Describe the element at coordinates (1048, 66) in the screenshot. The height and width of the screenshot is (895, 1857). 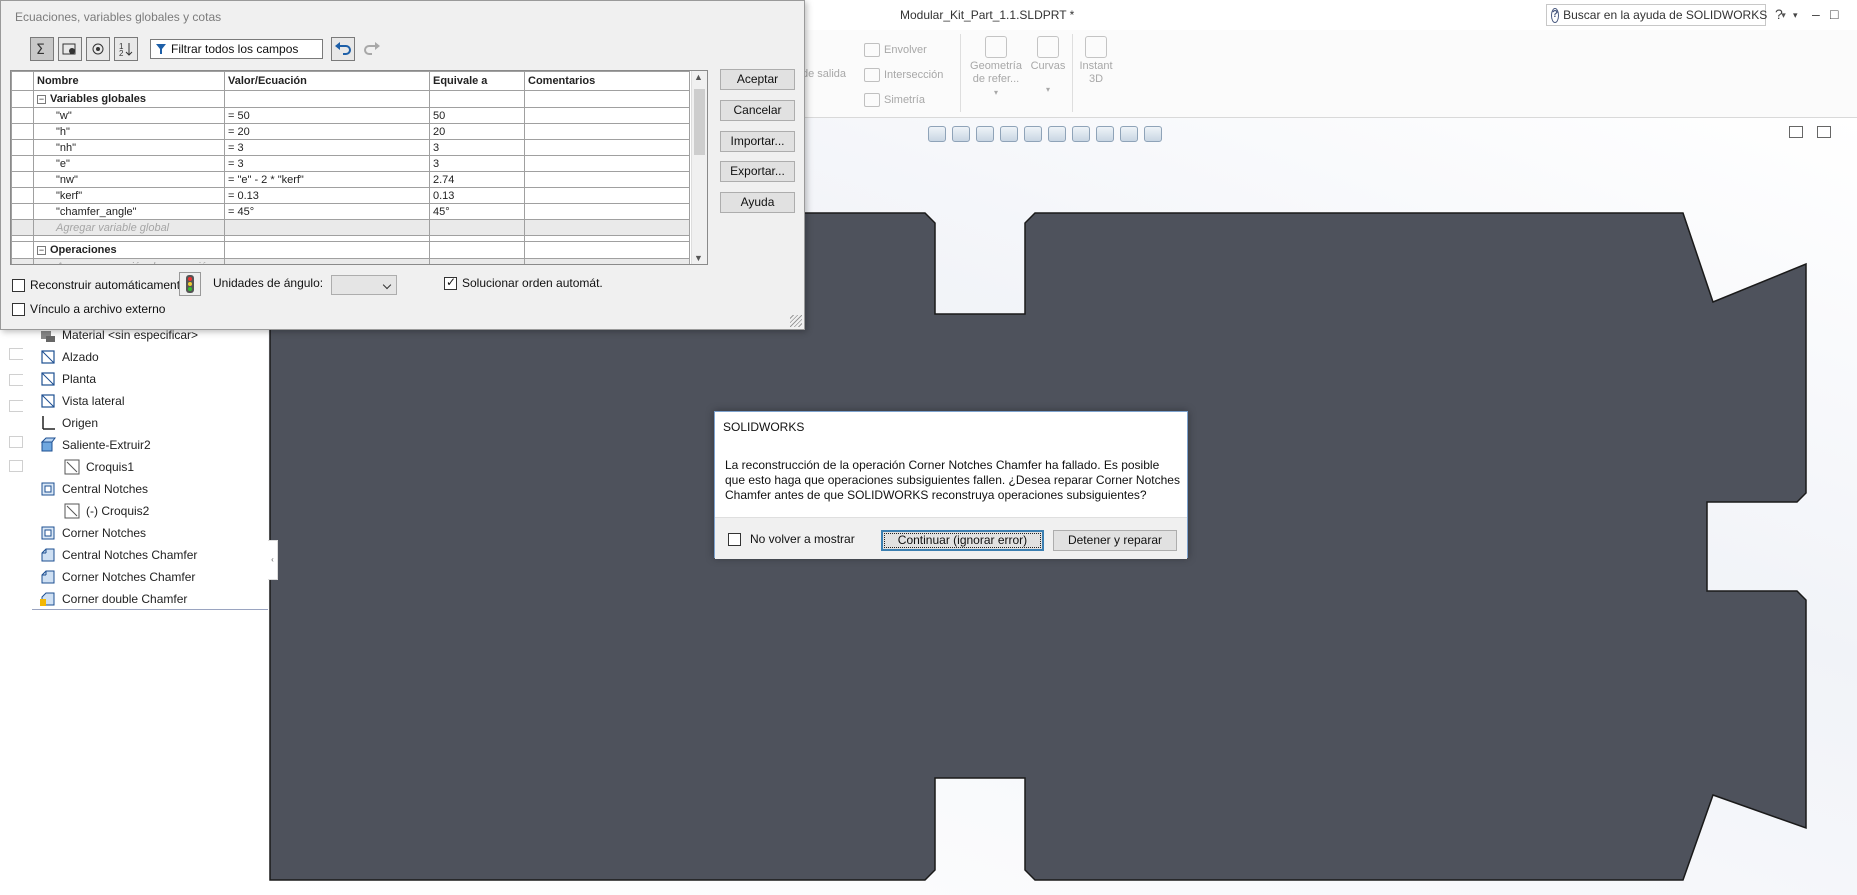
I see `ribbon-curvas: Curvas ▾` at that location.